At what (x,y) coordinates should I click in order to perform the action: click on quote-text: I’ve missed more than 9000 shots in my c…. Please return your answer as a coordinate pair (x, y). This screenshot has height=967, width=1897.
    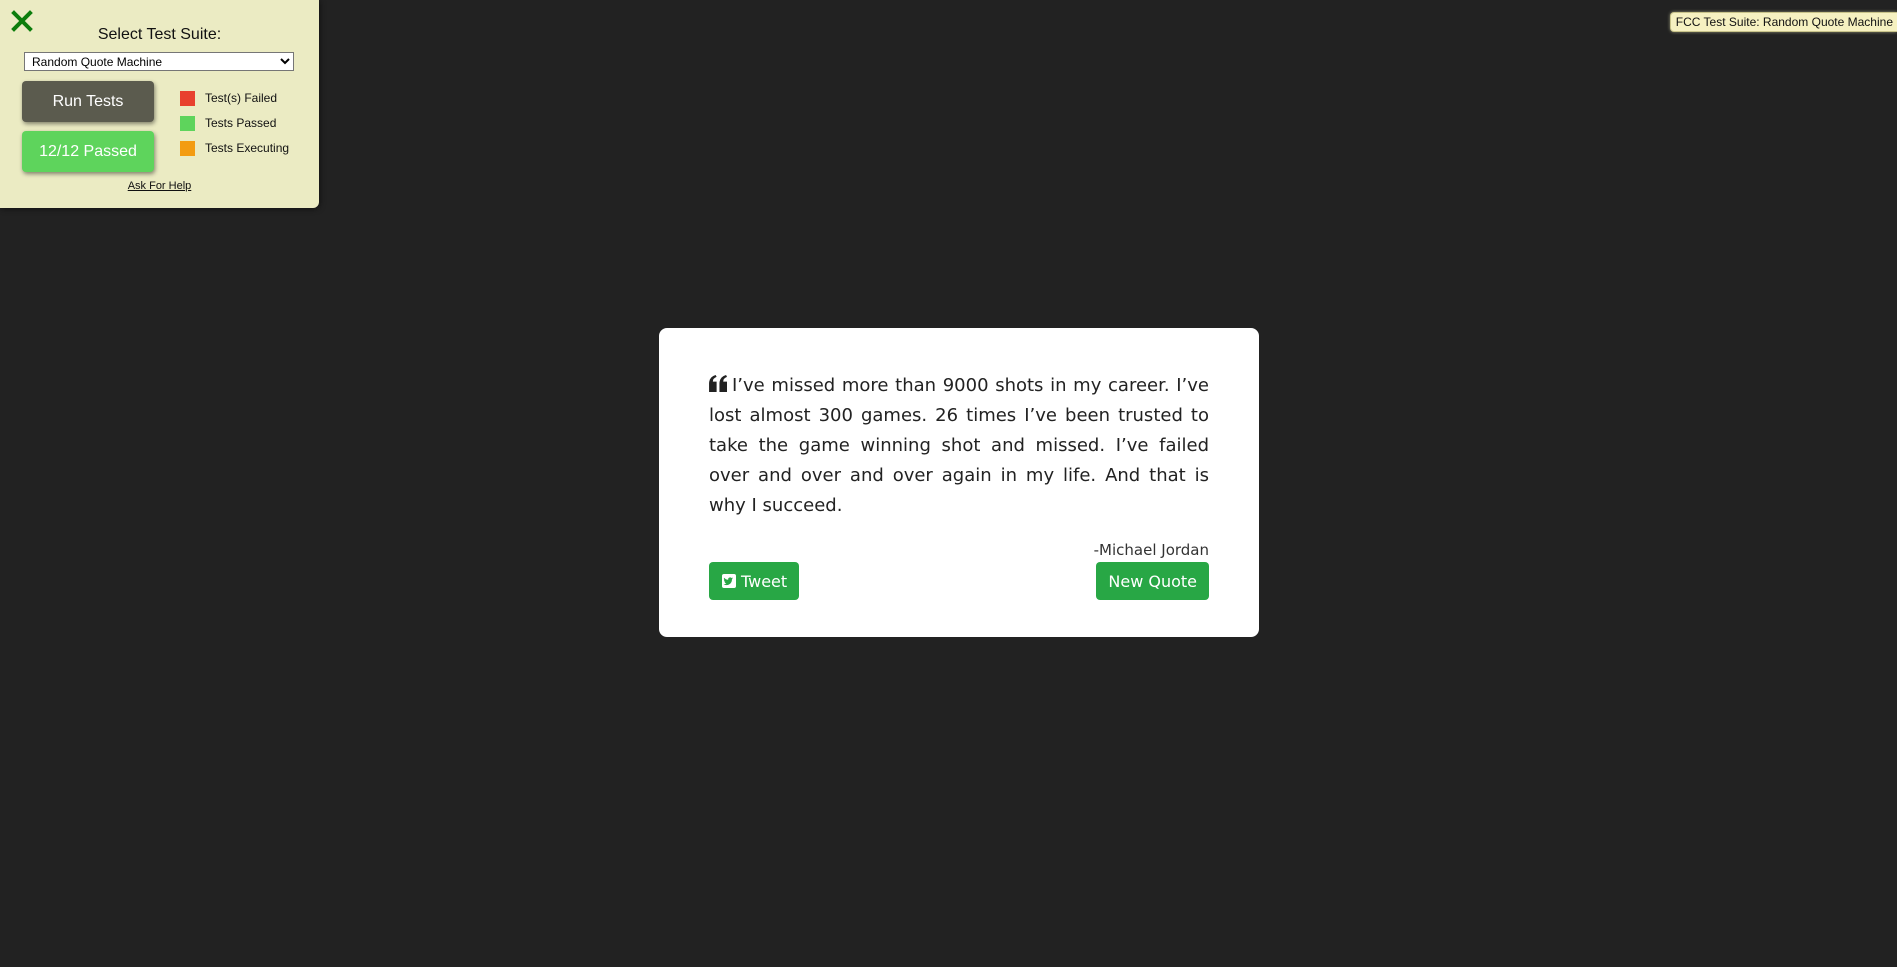
    Looking at the image, I should click on (959, 445).